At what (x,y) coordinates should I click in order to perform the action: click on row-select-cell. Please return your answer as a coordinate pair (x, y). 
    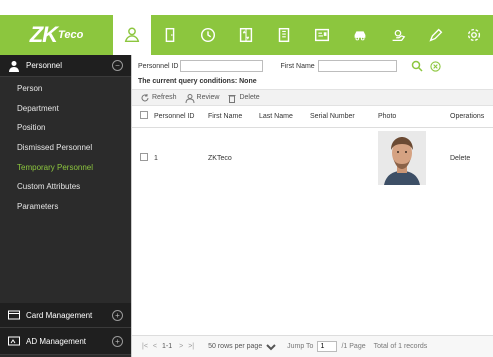
    Looking at the image, I should click on (141, 158).